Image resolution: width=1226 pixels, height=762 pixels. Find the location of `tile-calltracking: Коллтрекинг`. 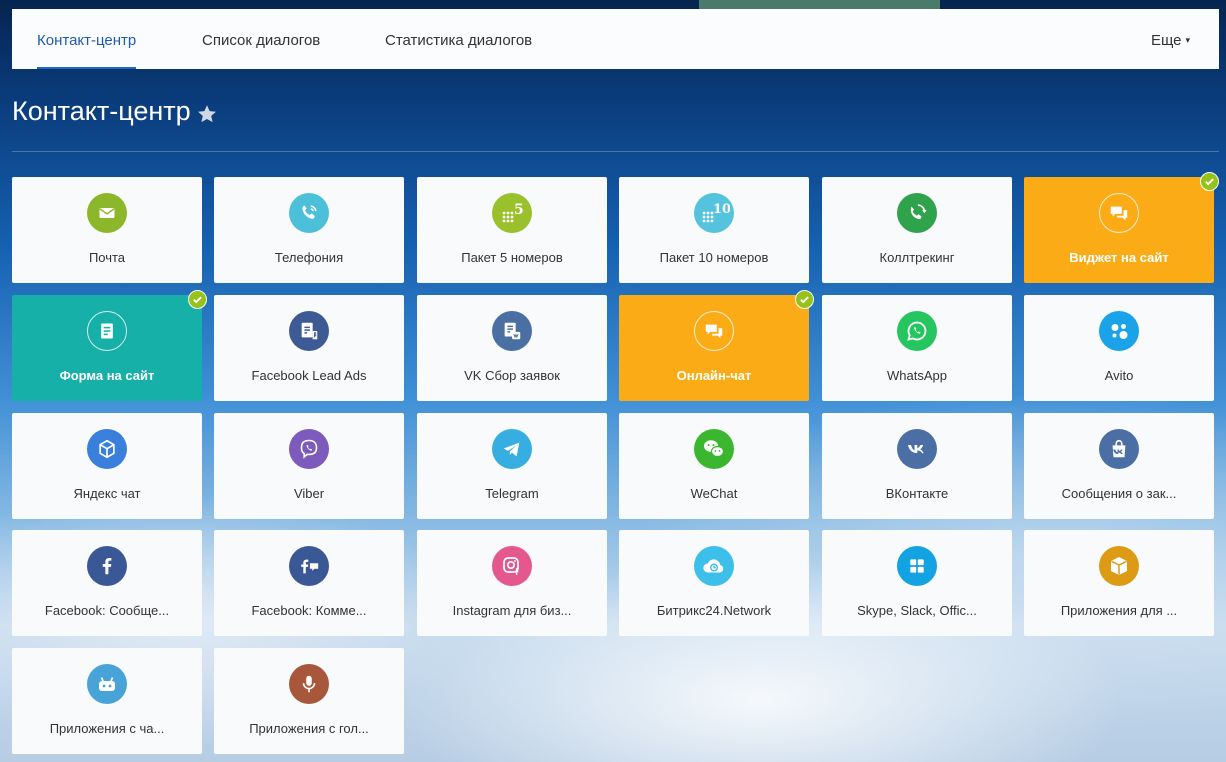

tile-calltracking: Коллтрекинг is located at coordinates (917, 230).